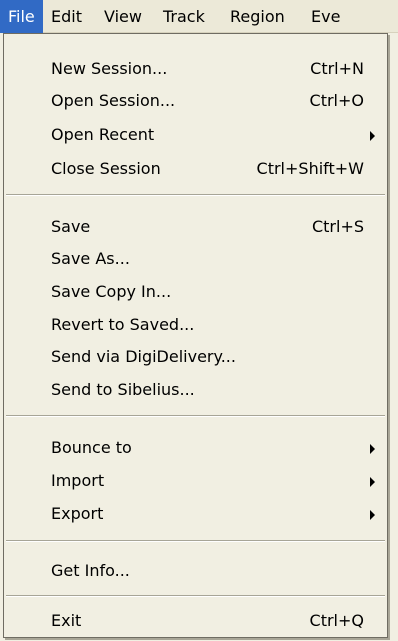  Describe the element at coordinates (103, 134) in the screenshot. I see `menu-item-label: Open Recent` at that location.